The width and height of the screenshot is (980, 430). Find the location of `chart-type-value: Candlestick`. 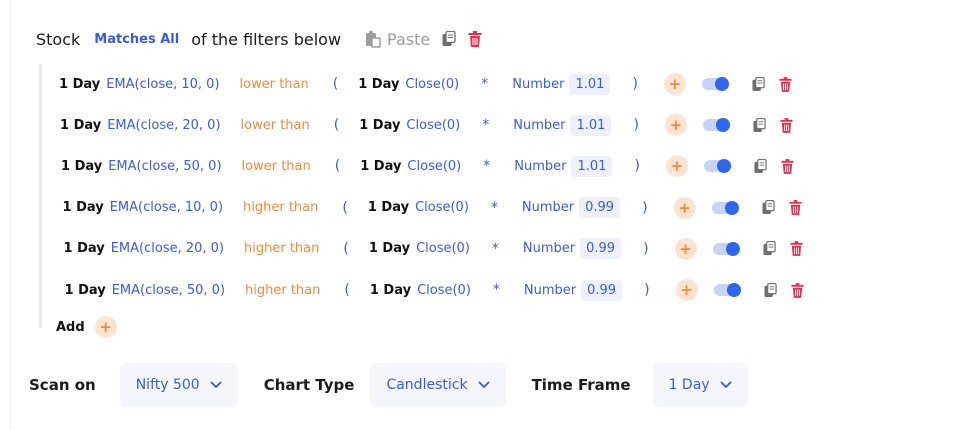

chart-type-value: Candlestick is located at coordinates (427, 385).